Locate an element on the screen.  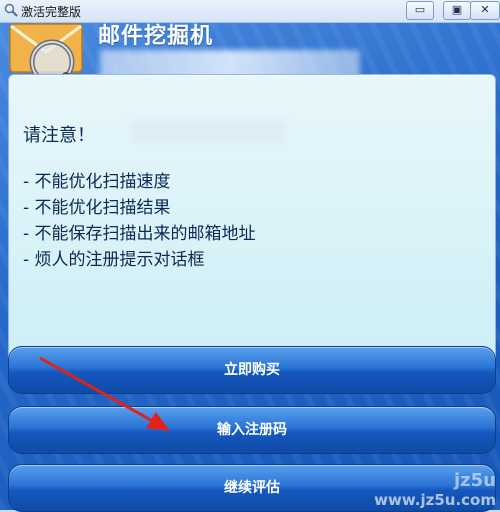
feature-item: - 不能优化扫描结果 is located at coordinates (97, 208).